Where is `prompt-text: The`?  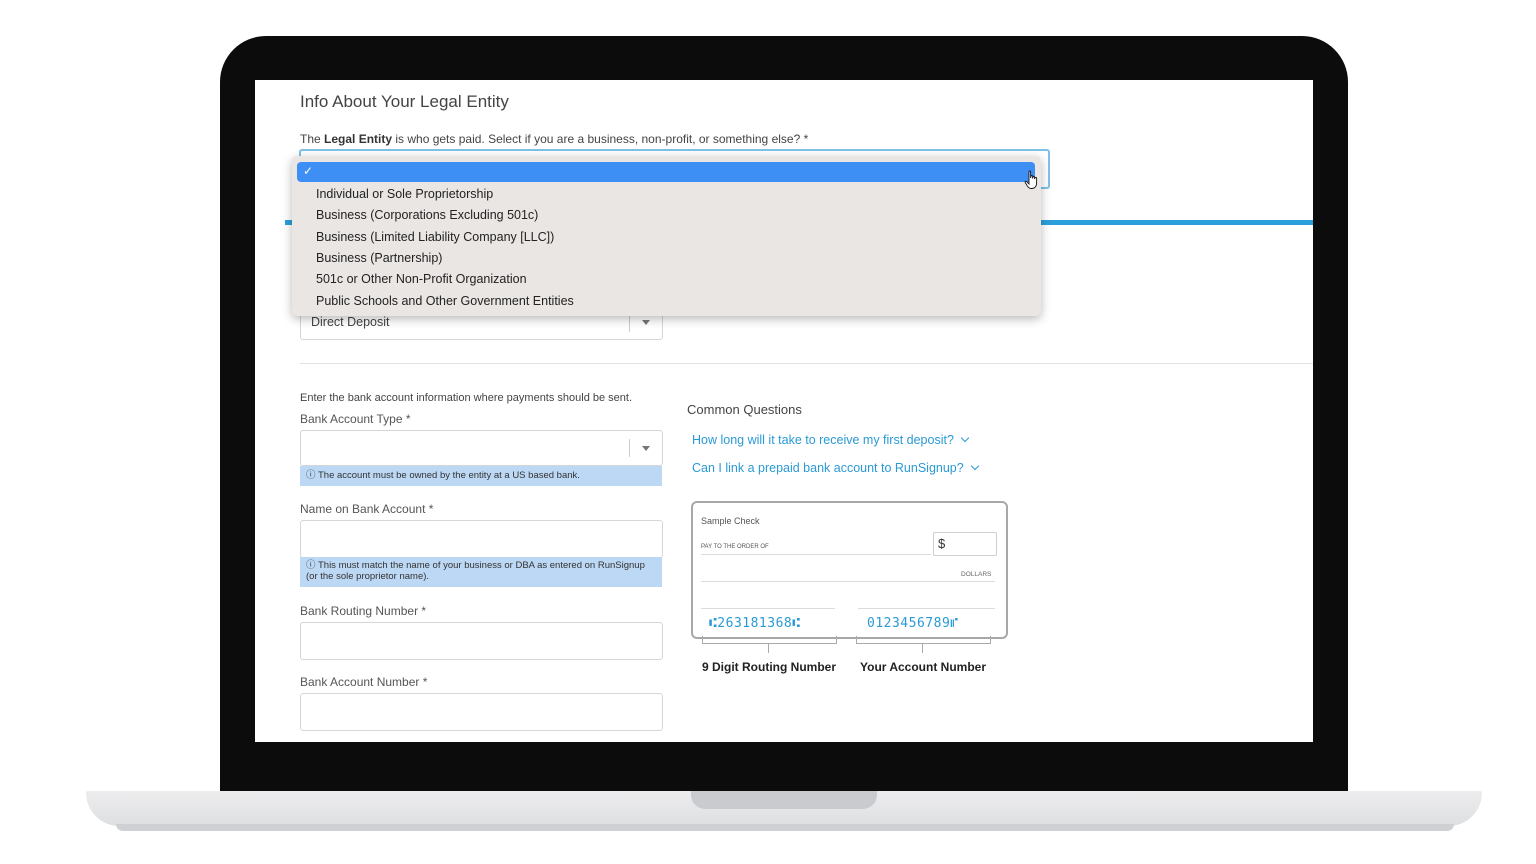
prompt-text: The is located at coordinates (312, 139).